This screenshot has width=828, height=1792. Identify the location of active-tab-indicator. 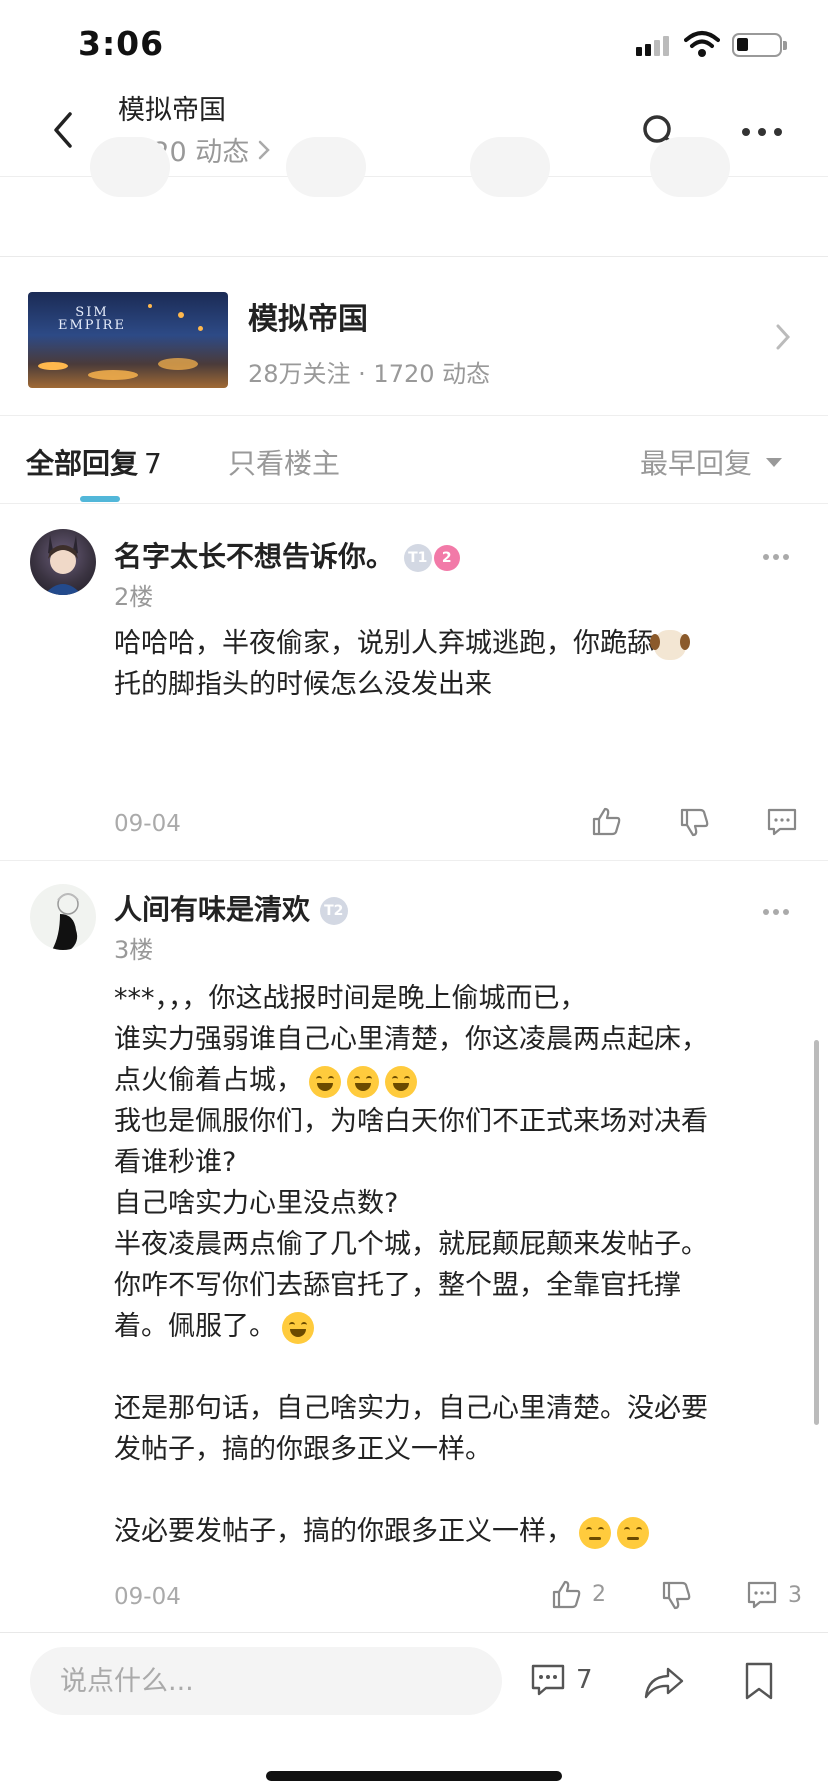
(100, 499).